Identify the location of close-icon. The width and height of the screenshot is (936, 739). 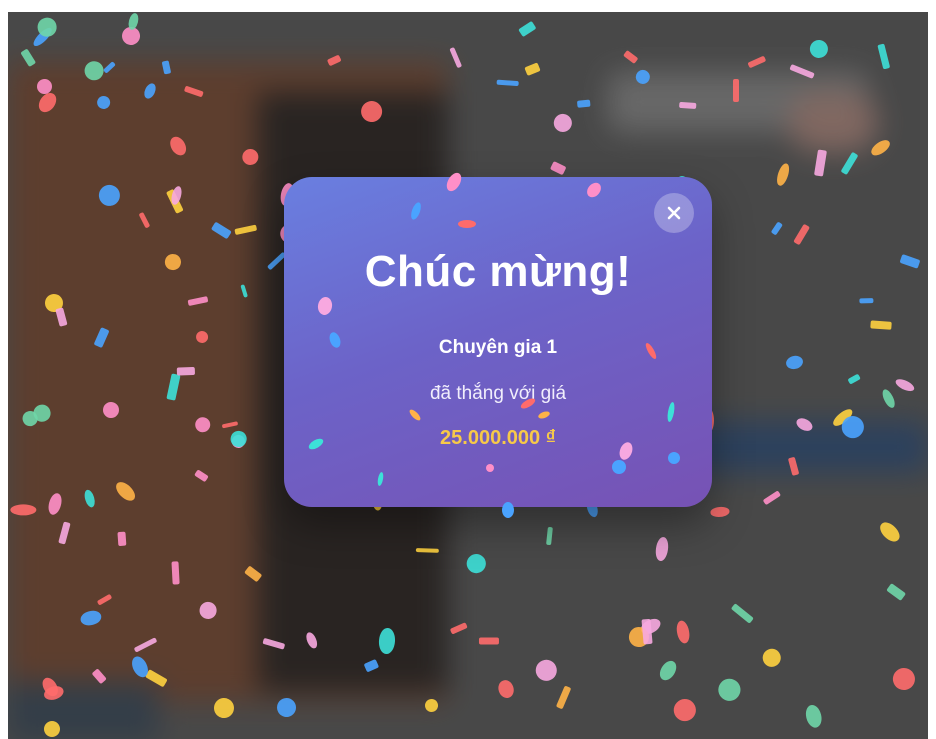
(674, 213).